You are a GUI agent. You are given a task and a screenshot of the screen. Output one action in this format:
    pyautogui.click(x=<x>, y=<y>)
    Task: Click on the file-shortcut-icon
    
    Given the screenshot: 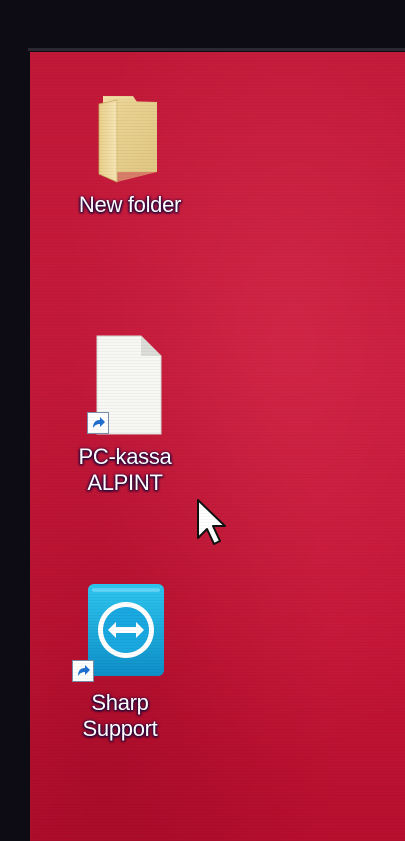 What is the action you would take?
    pyautogui.click(x=125, y=386)
    